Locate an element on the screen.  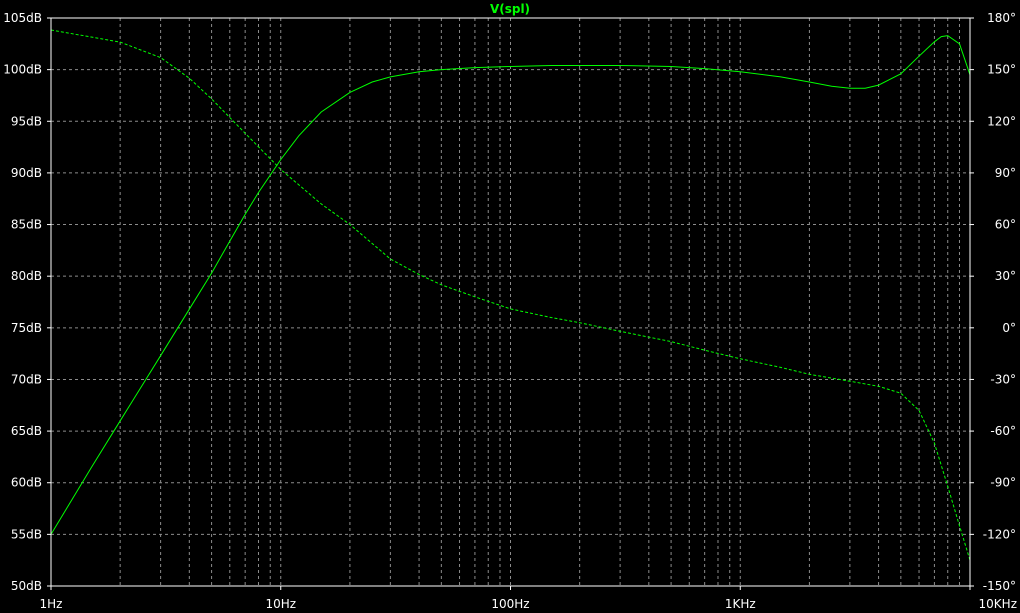
x-tick-label: 1KHz is located at coordinates (740, 604).